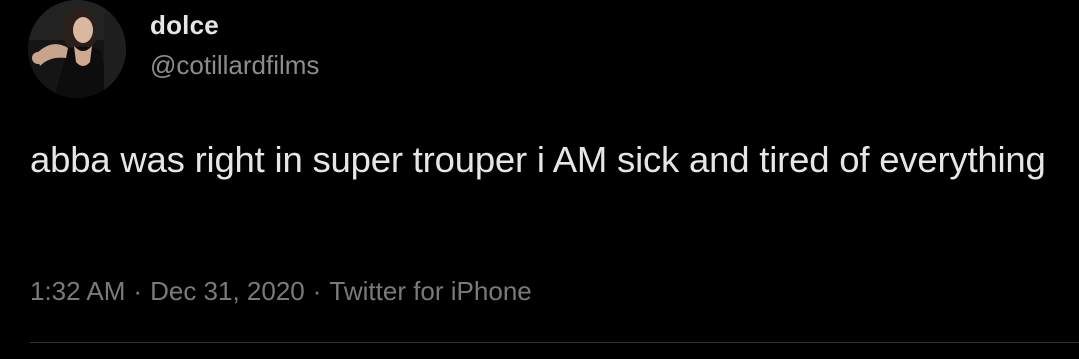  What do you see at coordinates (554, 342) in the screenshot?
I see `divider` at bounding box center [554, 342].